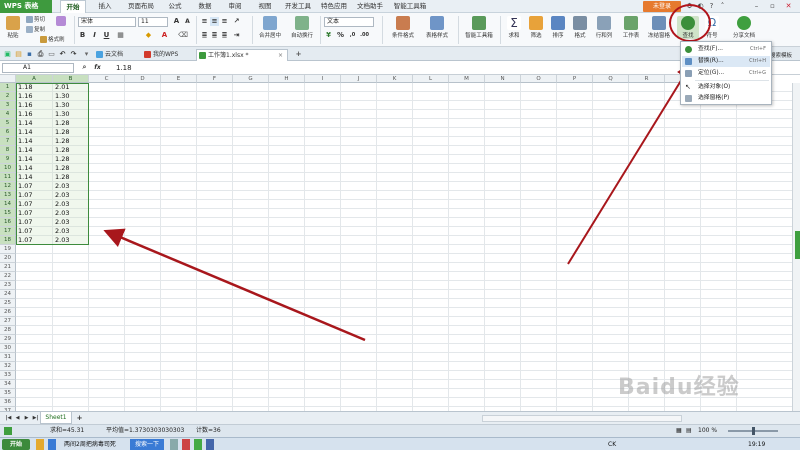 The image size is (800, 450). I want to click on undo-icon: ↶, so click(62, 54).